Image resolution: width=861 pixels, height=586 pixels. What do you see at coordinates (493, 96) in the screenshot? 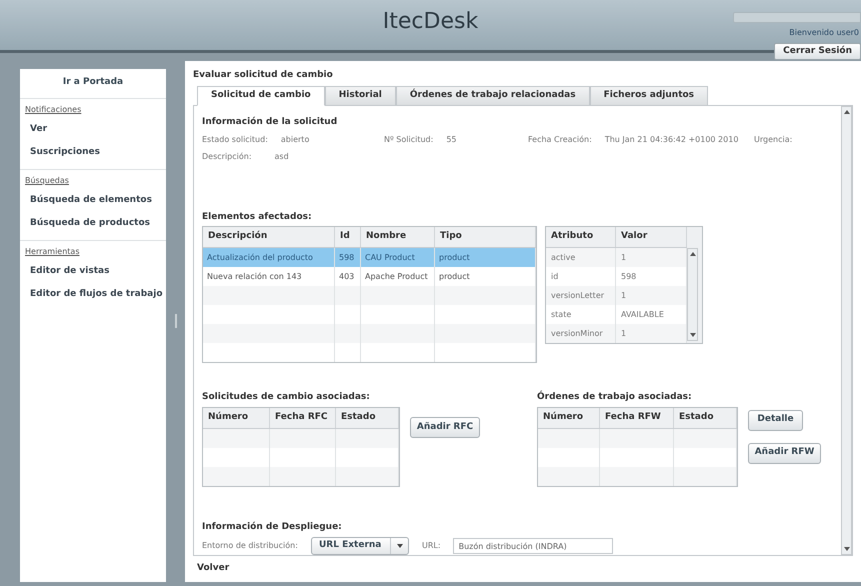
I see `tab: Órdenes de trabajo relacionadas` at bounding box center [493, 96].